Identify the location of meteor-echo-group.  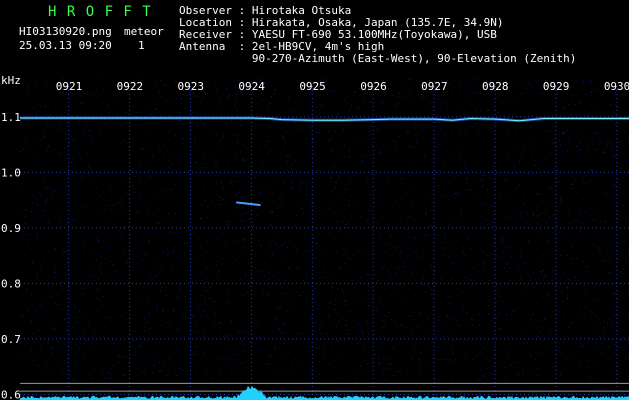
(248, 204).